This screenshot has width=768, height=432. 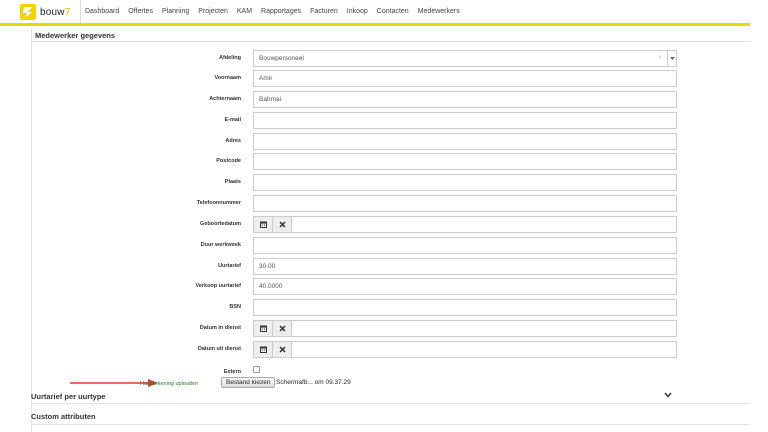 I want to click on achternaam-input: Bahmai, so click(x=465, y=99).